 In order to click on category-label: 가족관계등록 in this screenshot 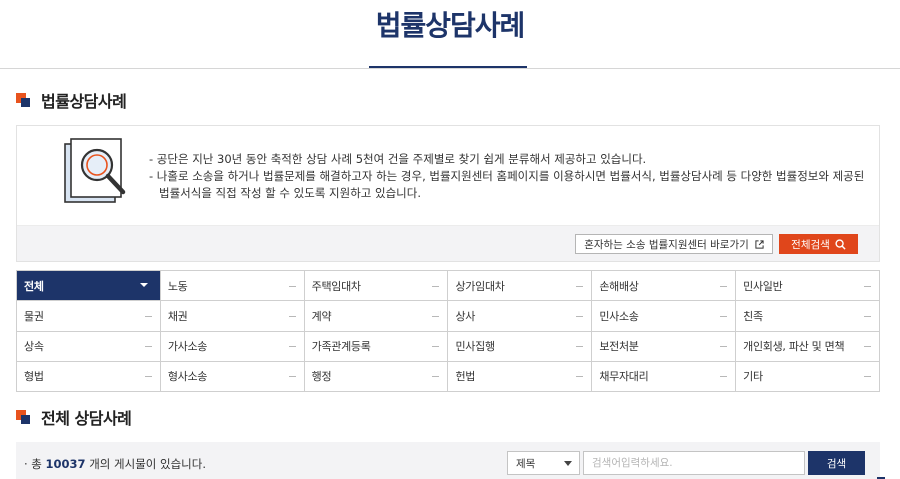, I will do `click(341, 347)`.